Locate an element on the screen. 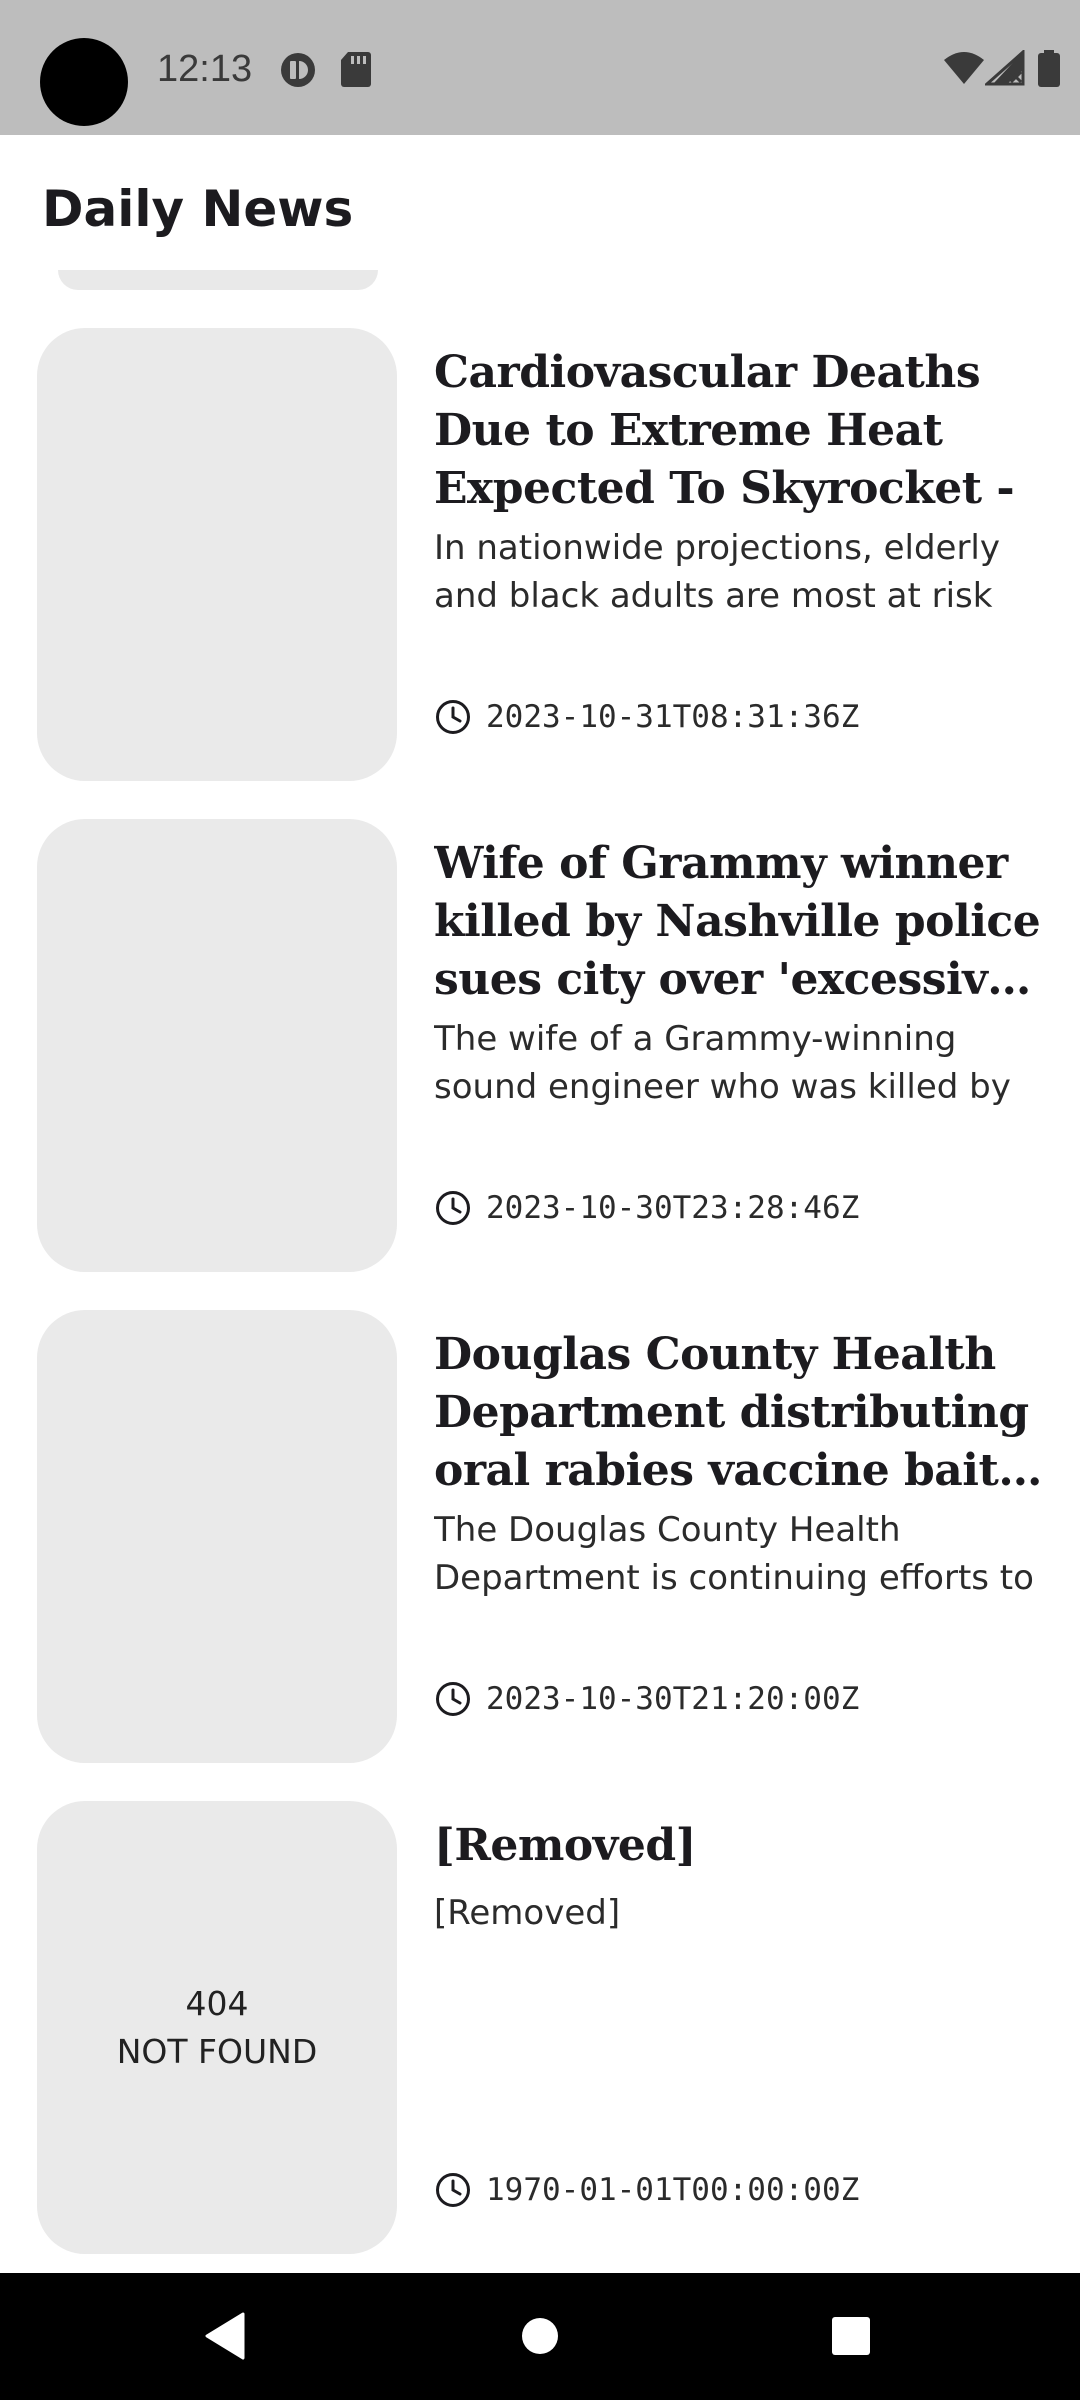 This screenshot has width=1080, height=2400. image-error-text: 404 NOT FOUND is located at coordinates (217, 2027).